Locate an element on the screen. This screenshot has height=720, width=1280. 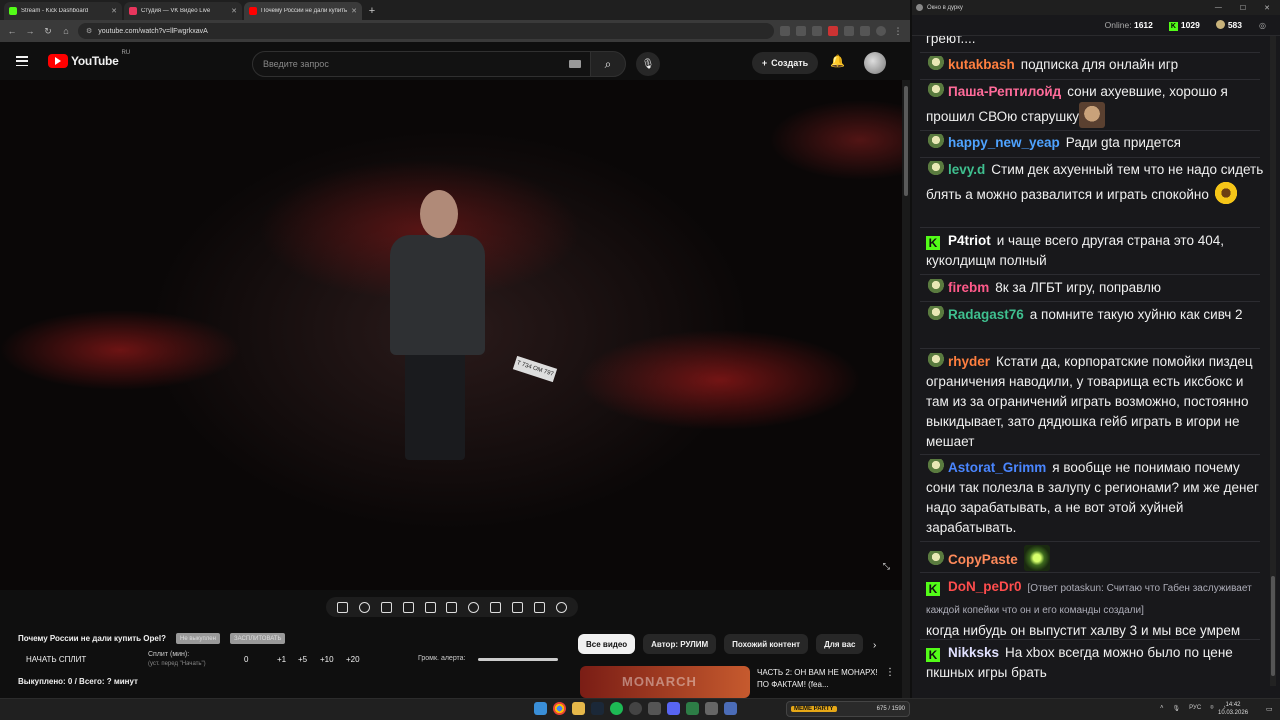
tab-title: Студия — VK Видео Live is located at coordinates (176, 11).